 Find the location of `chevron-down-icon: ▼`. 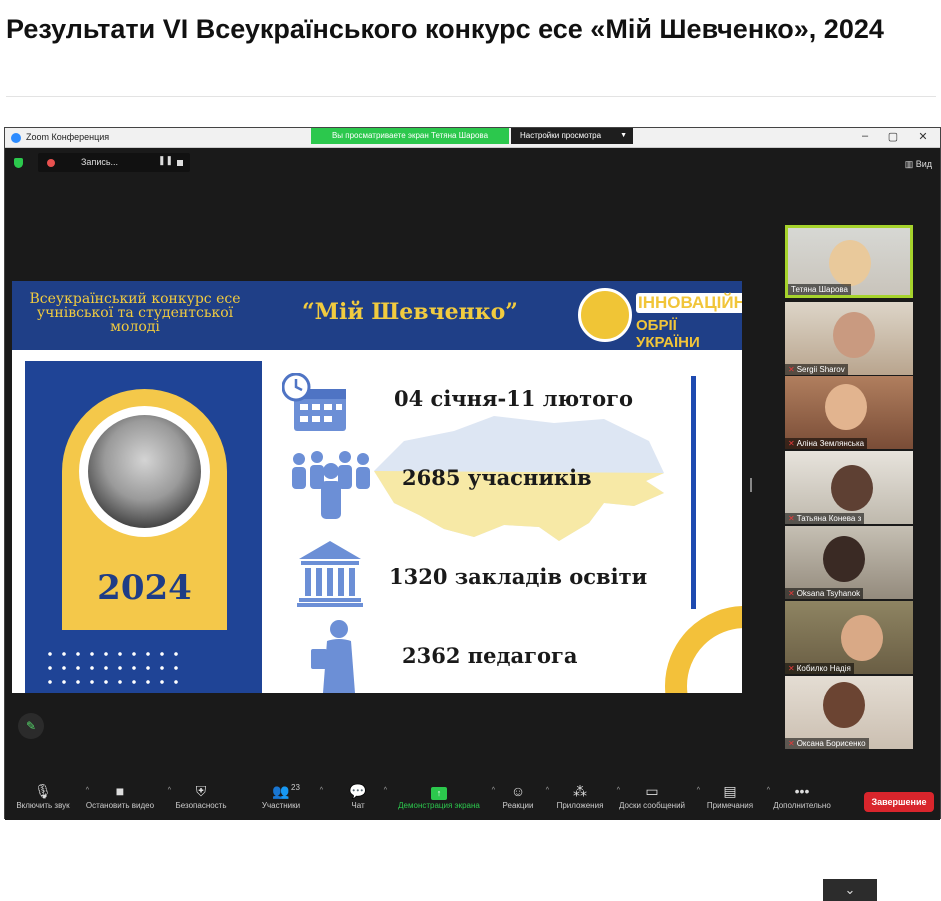

chevron-down-icon: ▼ is located at coordinates (623, 135).